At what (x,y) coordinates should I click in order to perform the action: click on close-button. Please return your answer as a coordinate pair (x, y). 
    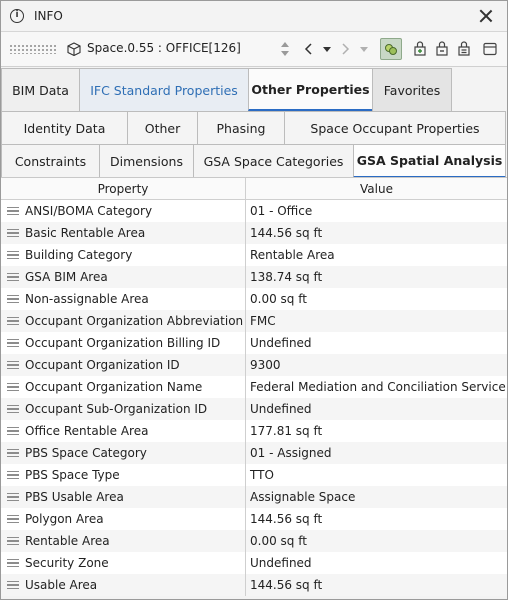
    Looking at the image, I should click on (486, 16).